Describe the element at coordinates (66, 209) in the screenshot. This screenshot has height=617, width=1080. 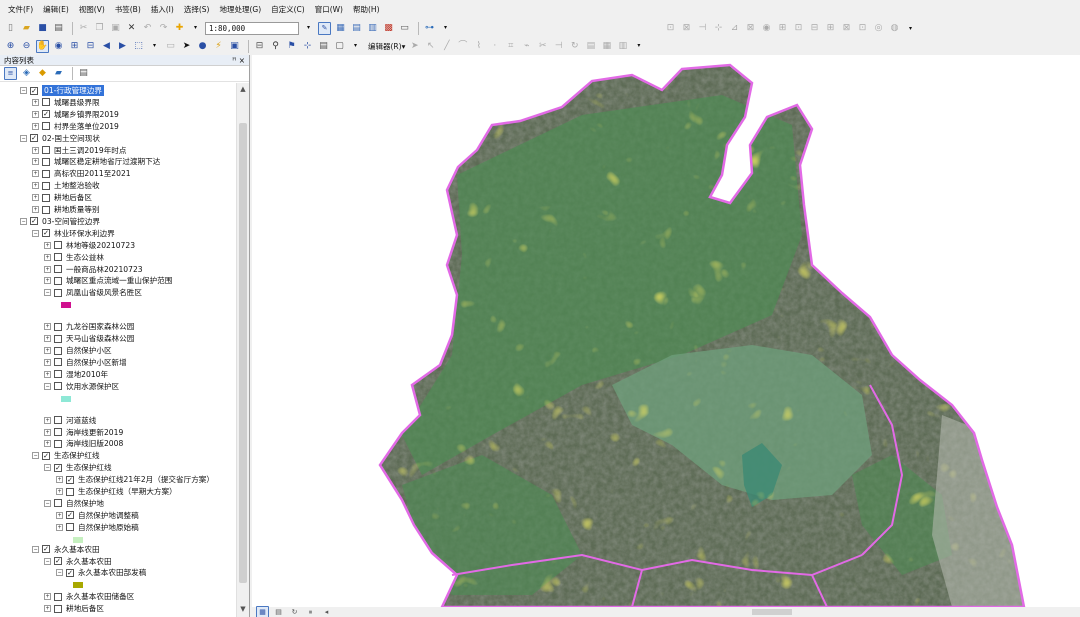
I see `layer-row: + 耕地质量等别` at that location.